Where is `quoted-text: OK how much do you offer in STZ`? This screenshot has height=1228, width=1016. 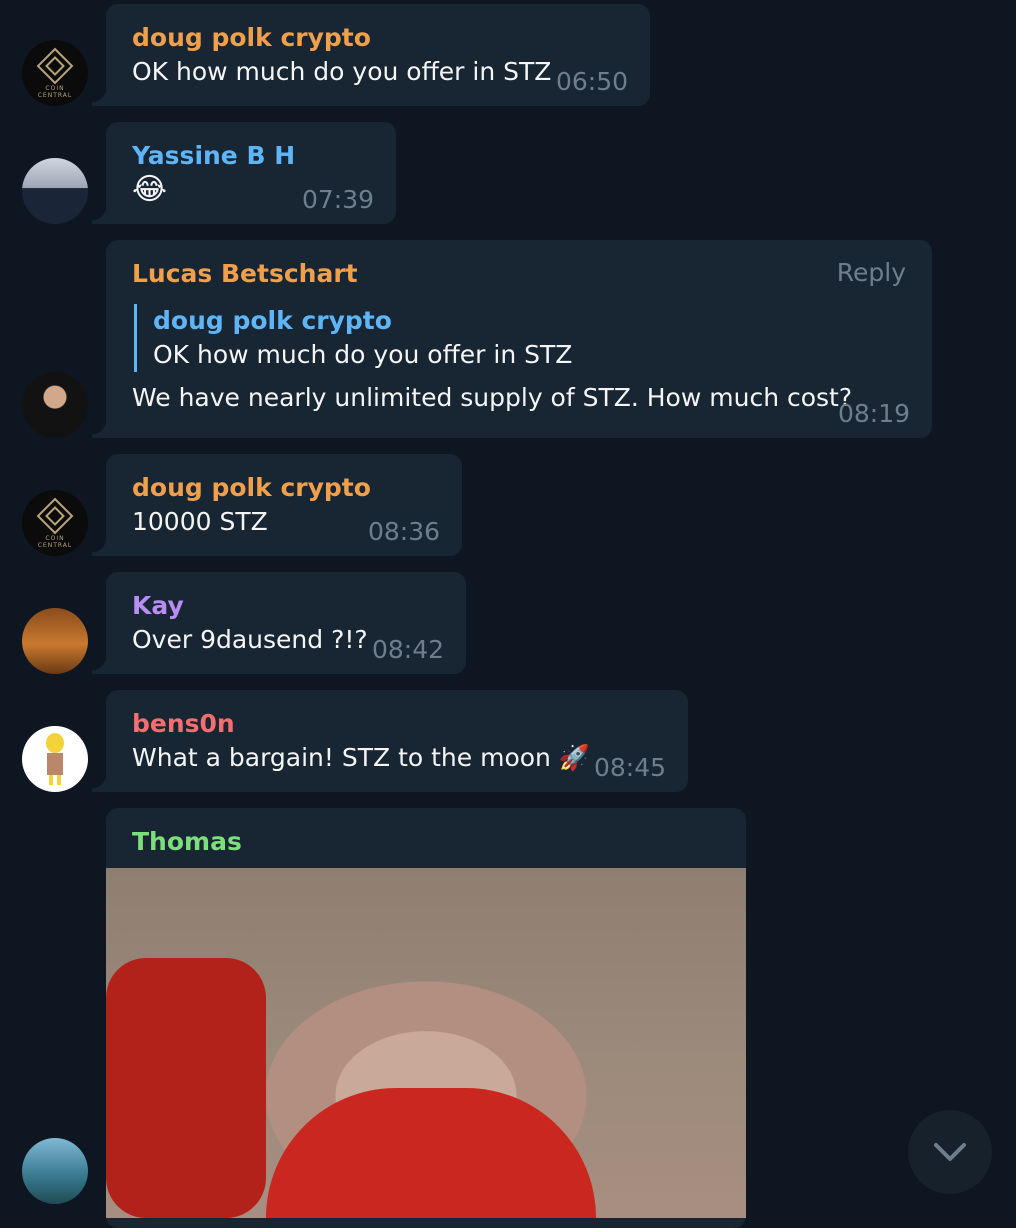 quoted-text: OK how much do you offer in STZ is located at coordinates (363, 354).